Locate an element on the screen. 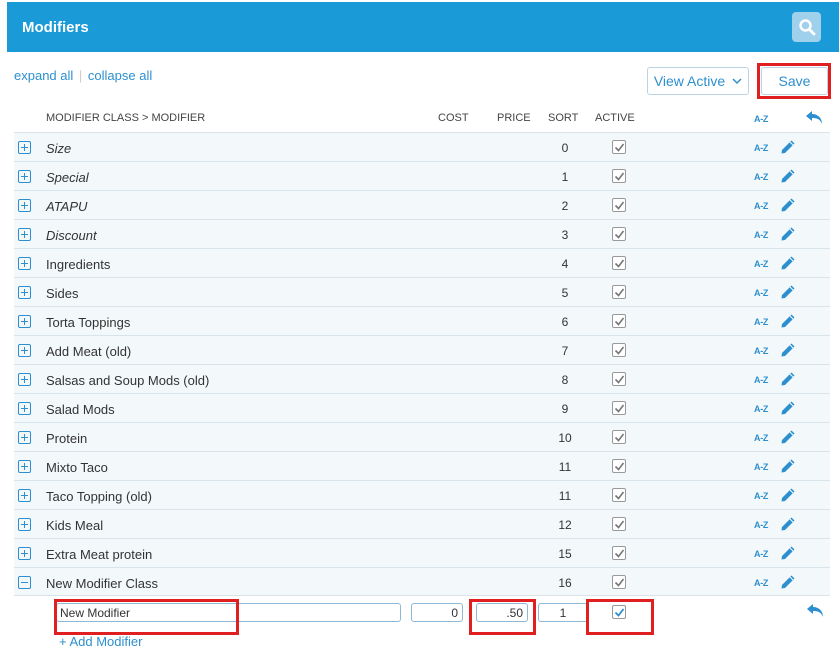 The height and width of the screenshot is (655, 839). modifier-class-name: Mixto Taco is located at coordinates (77, 467).